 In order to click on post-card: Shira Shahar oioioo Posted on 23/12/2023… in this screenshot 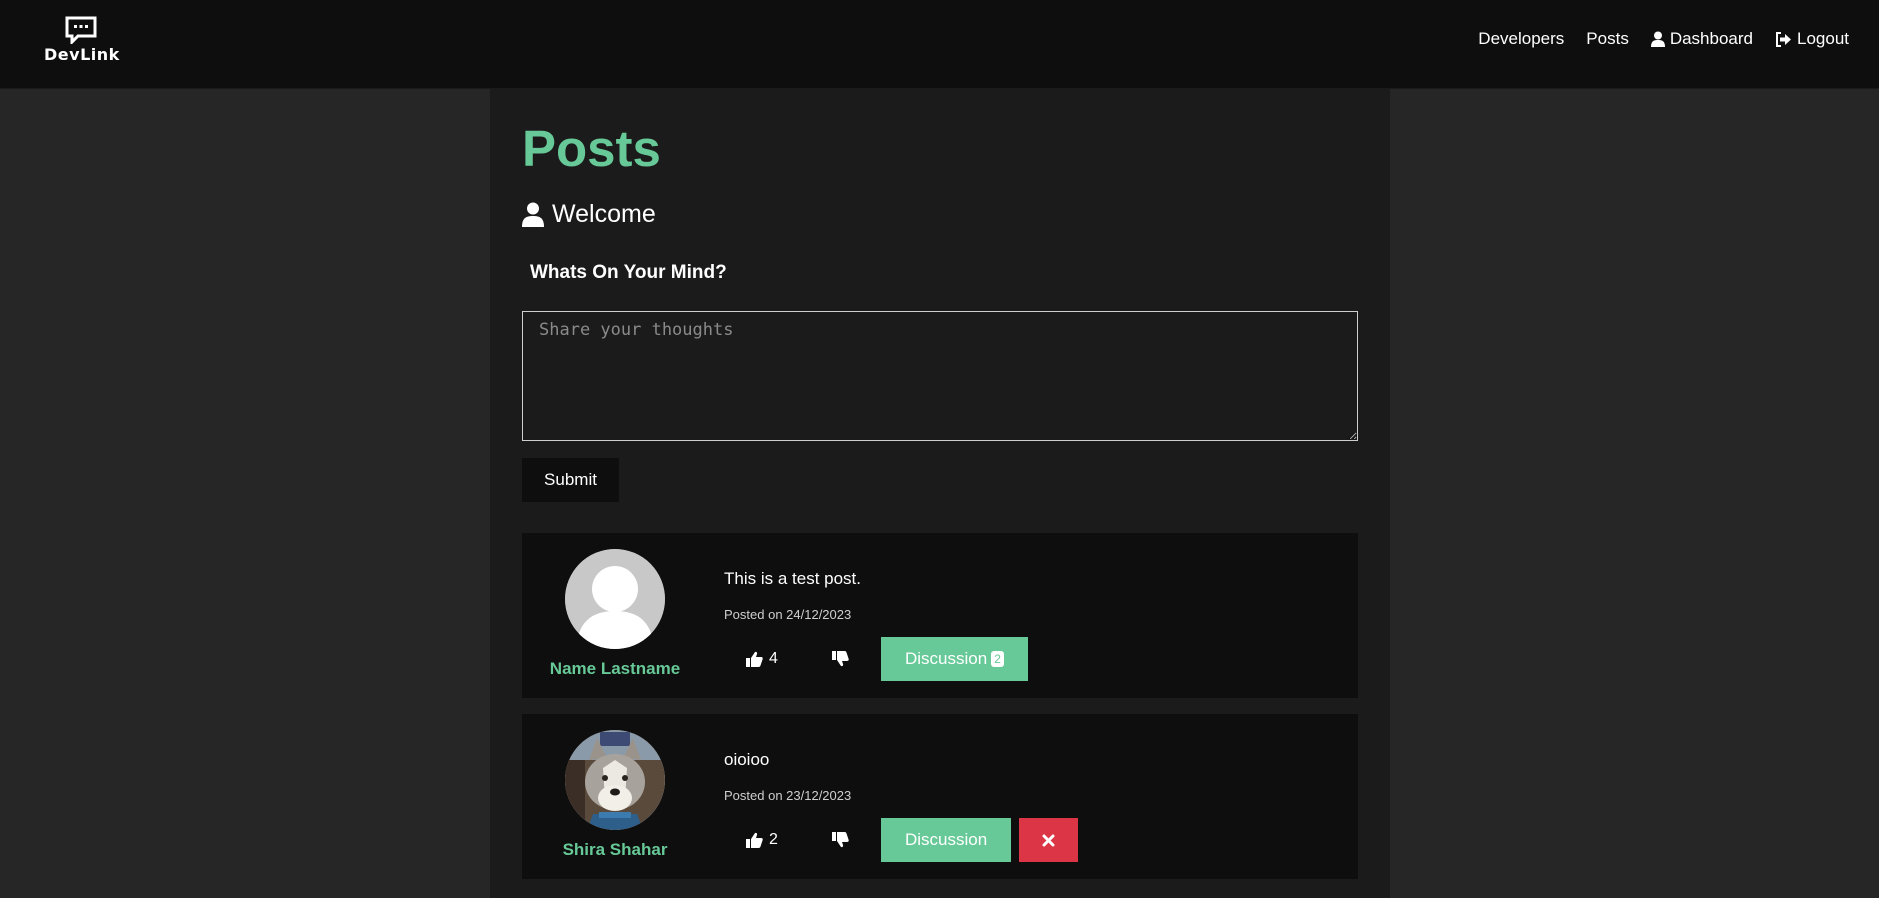, I will do `click(940, 796)`.